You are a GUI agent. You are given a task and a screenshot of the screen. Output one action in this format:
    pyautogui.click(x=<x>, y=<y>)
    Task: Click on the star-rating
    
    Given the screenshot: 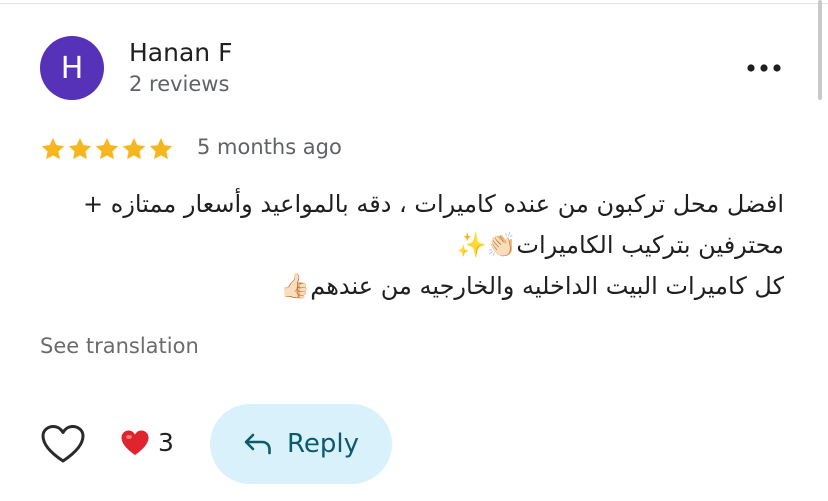 What is the action you would take?
    pyautogui.click(x=107, y=149)
    